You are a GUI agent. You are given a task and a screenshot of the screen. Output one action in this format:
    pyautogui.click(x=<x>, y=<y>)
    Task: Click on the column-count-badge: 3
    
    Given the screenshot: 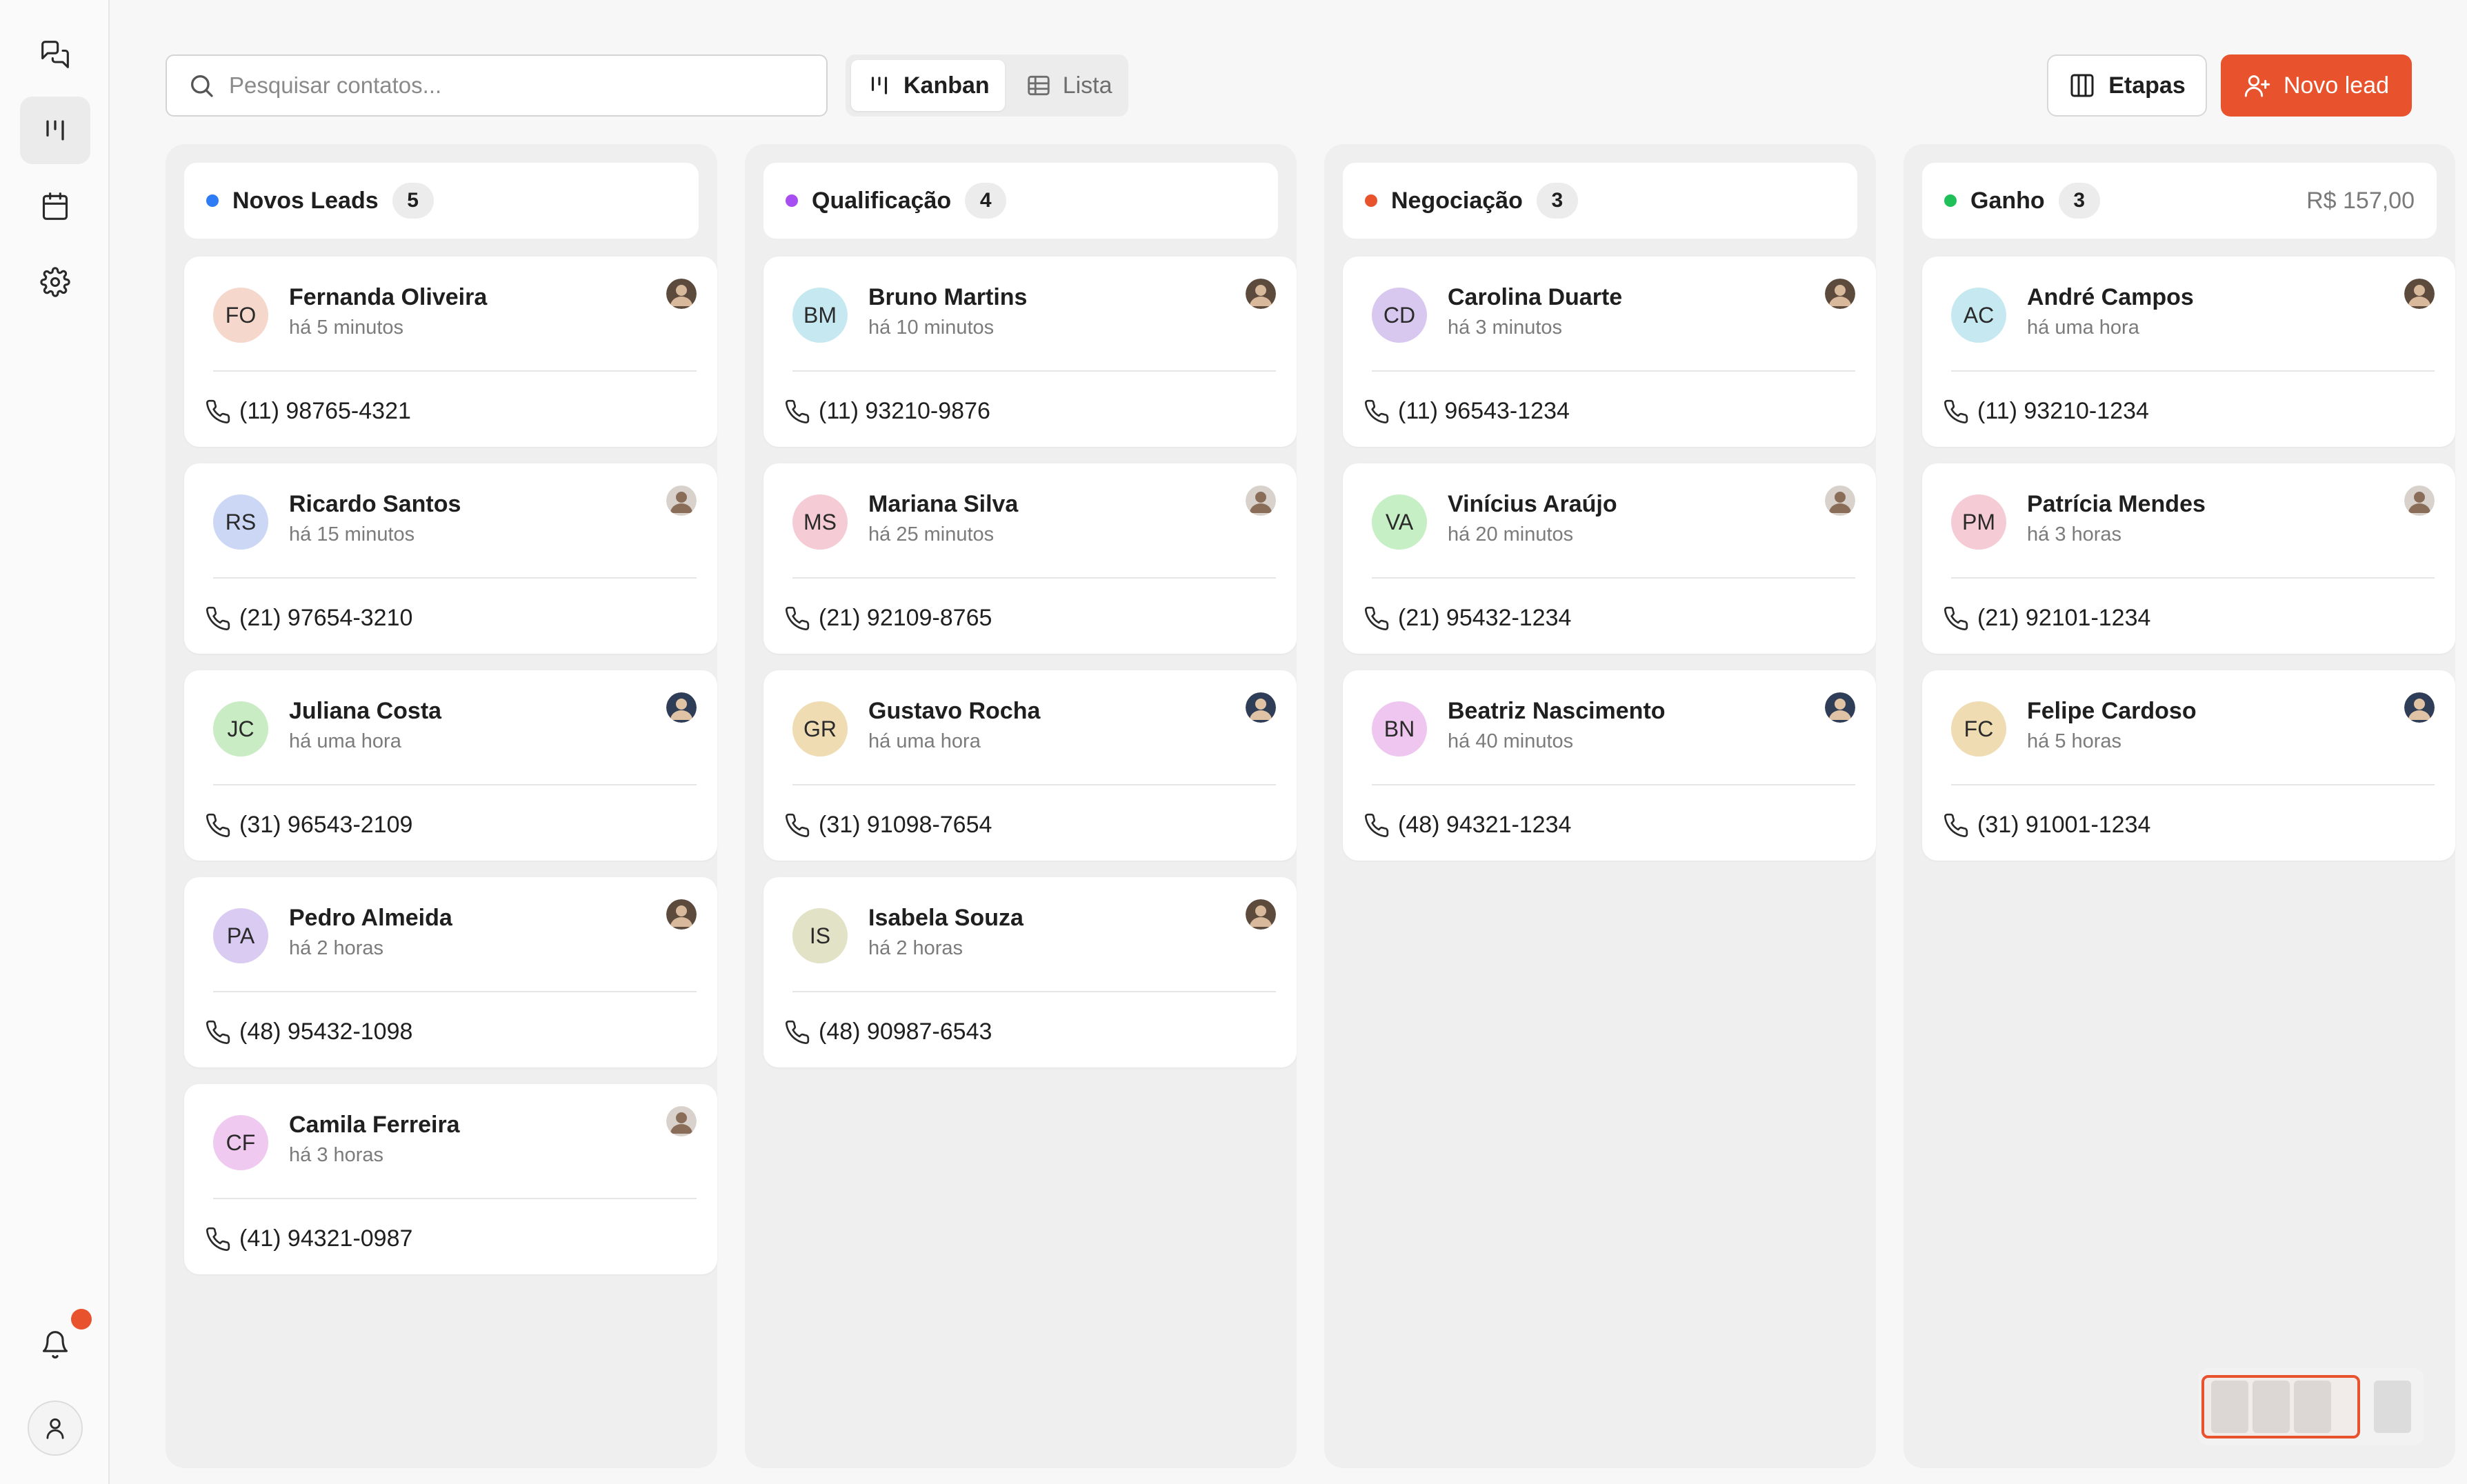 What is the action you would take?
    pyautogui.click(x=1557, y=201)
    